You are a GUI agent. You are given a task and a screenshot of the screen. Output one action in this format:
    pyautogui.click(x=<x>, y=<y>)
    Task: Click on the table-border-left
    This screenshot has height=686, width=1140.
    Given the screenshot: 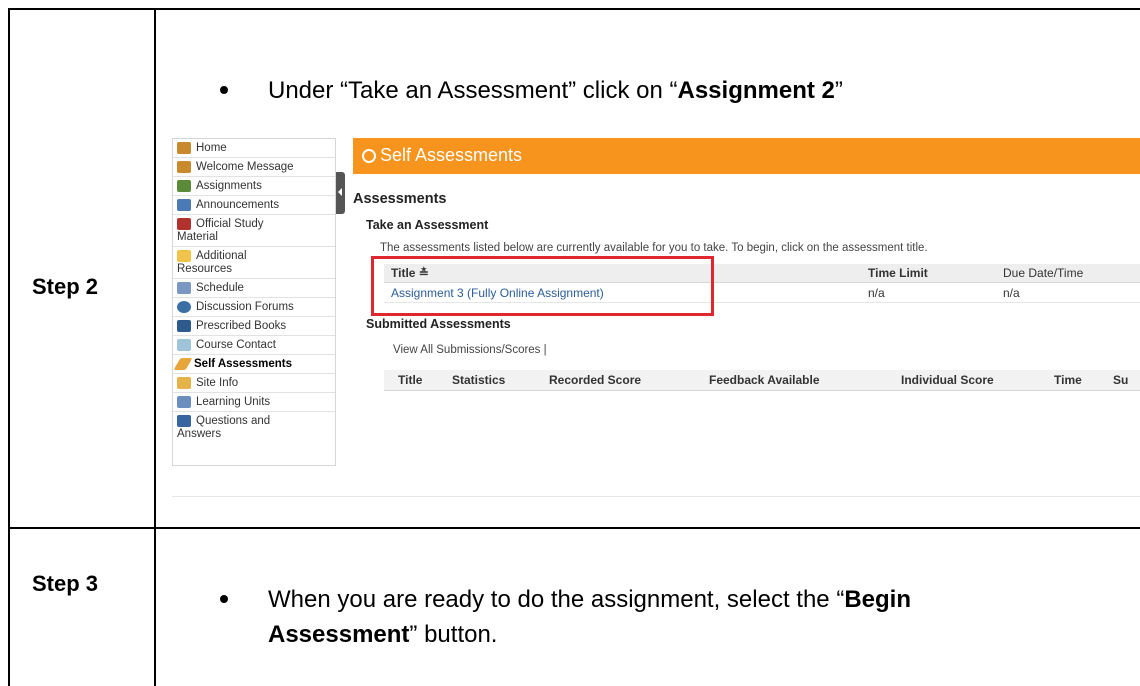 What is the action you would take?
    pyautogui.click(x=9, y=347)
    